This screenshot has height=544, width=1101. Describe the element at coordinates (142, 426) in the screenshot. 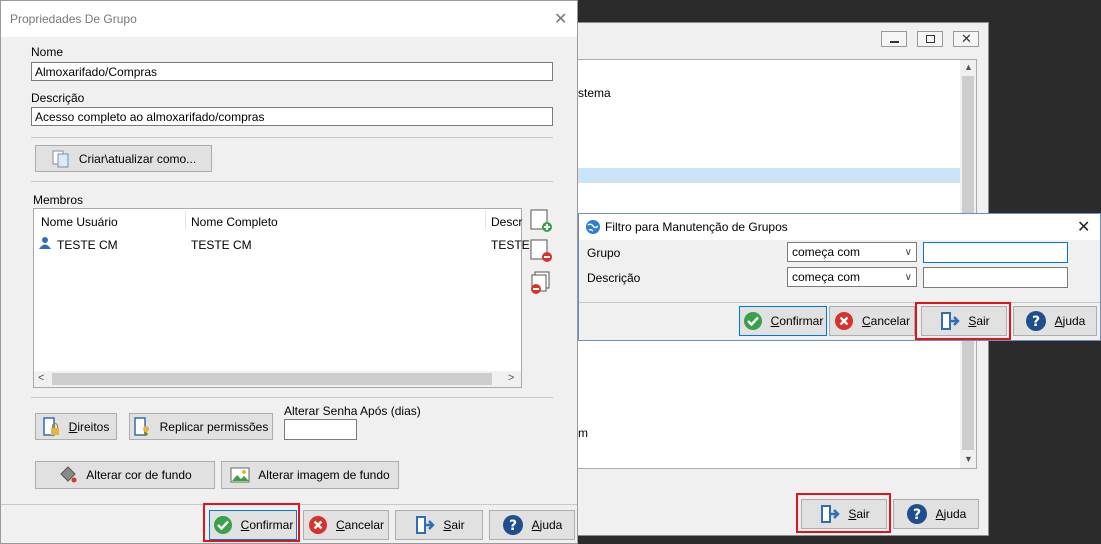

I see `replicate-key-icon` at that location.